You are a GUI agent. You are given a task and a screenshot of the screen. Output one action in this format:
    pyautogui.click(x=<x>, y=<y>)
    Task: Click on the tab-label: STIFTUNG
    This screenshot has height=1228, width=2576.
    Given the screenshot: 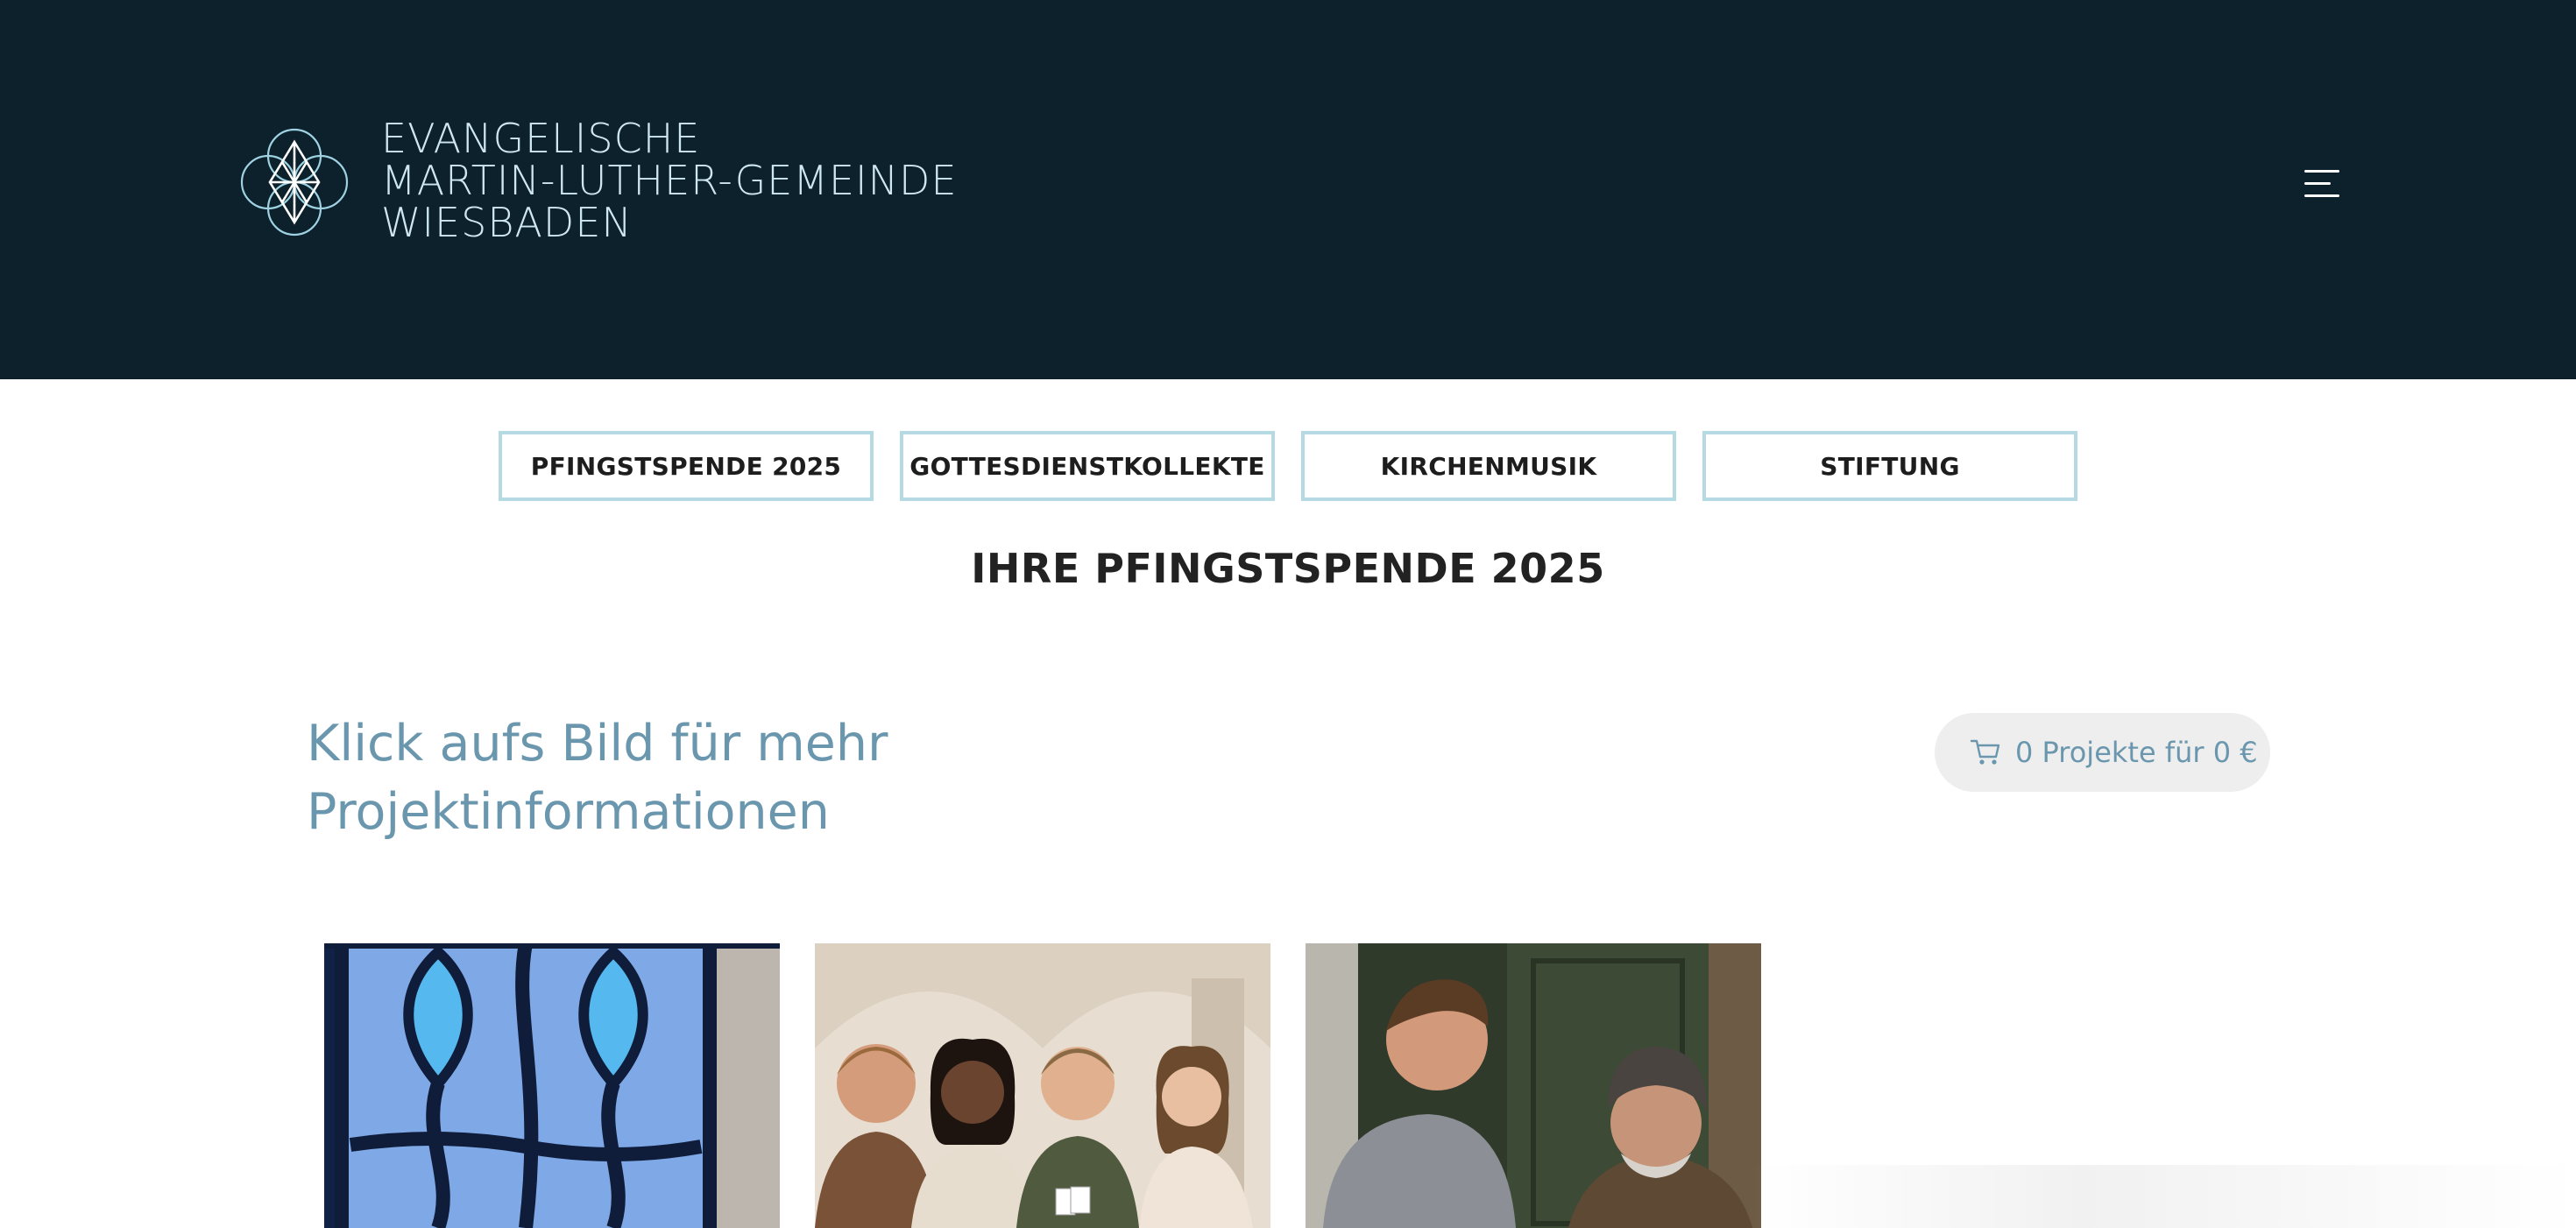 What is the action you would take?
    pyautogui.click(x=1890, y=466)
    